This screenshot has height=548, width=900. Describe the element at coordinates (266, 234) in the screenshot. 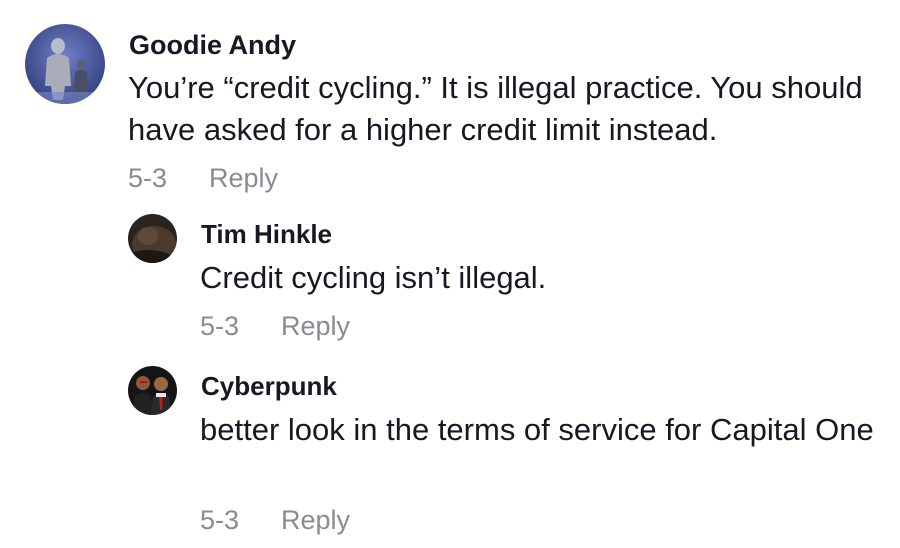

I see `comment-username: Tim Hinkle` at that location.